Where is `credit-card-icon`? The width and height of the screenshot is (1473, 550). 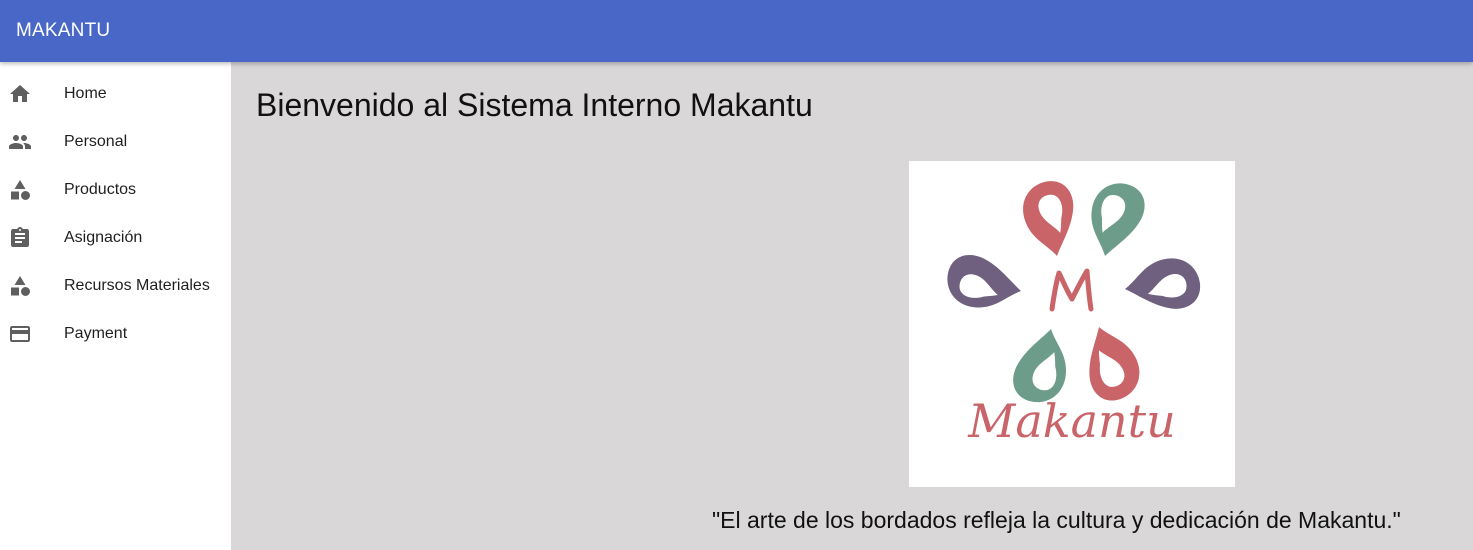 credit-card-icon is located at coordinates (20, 334).